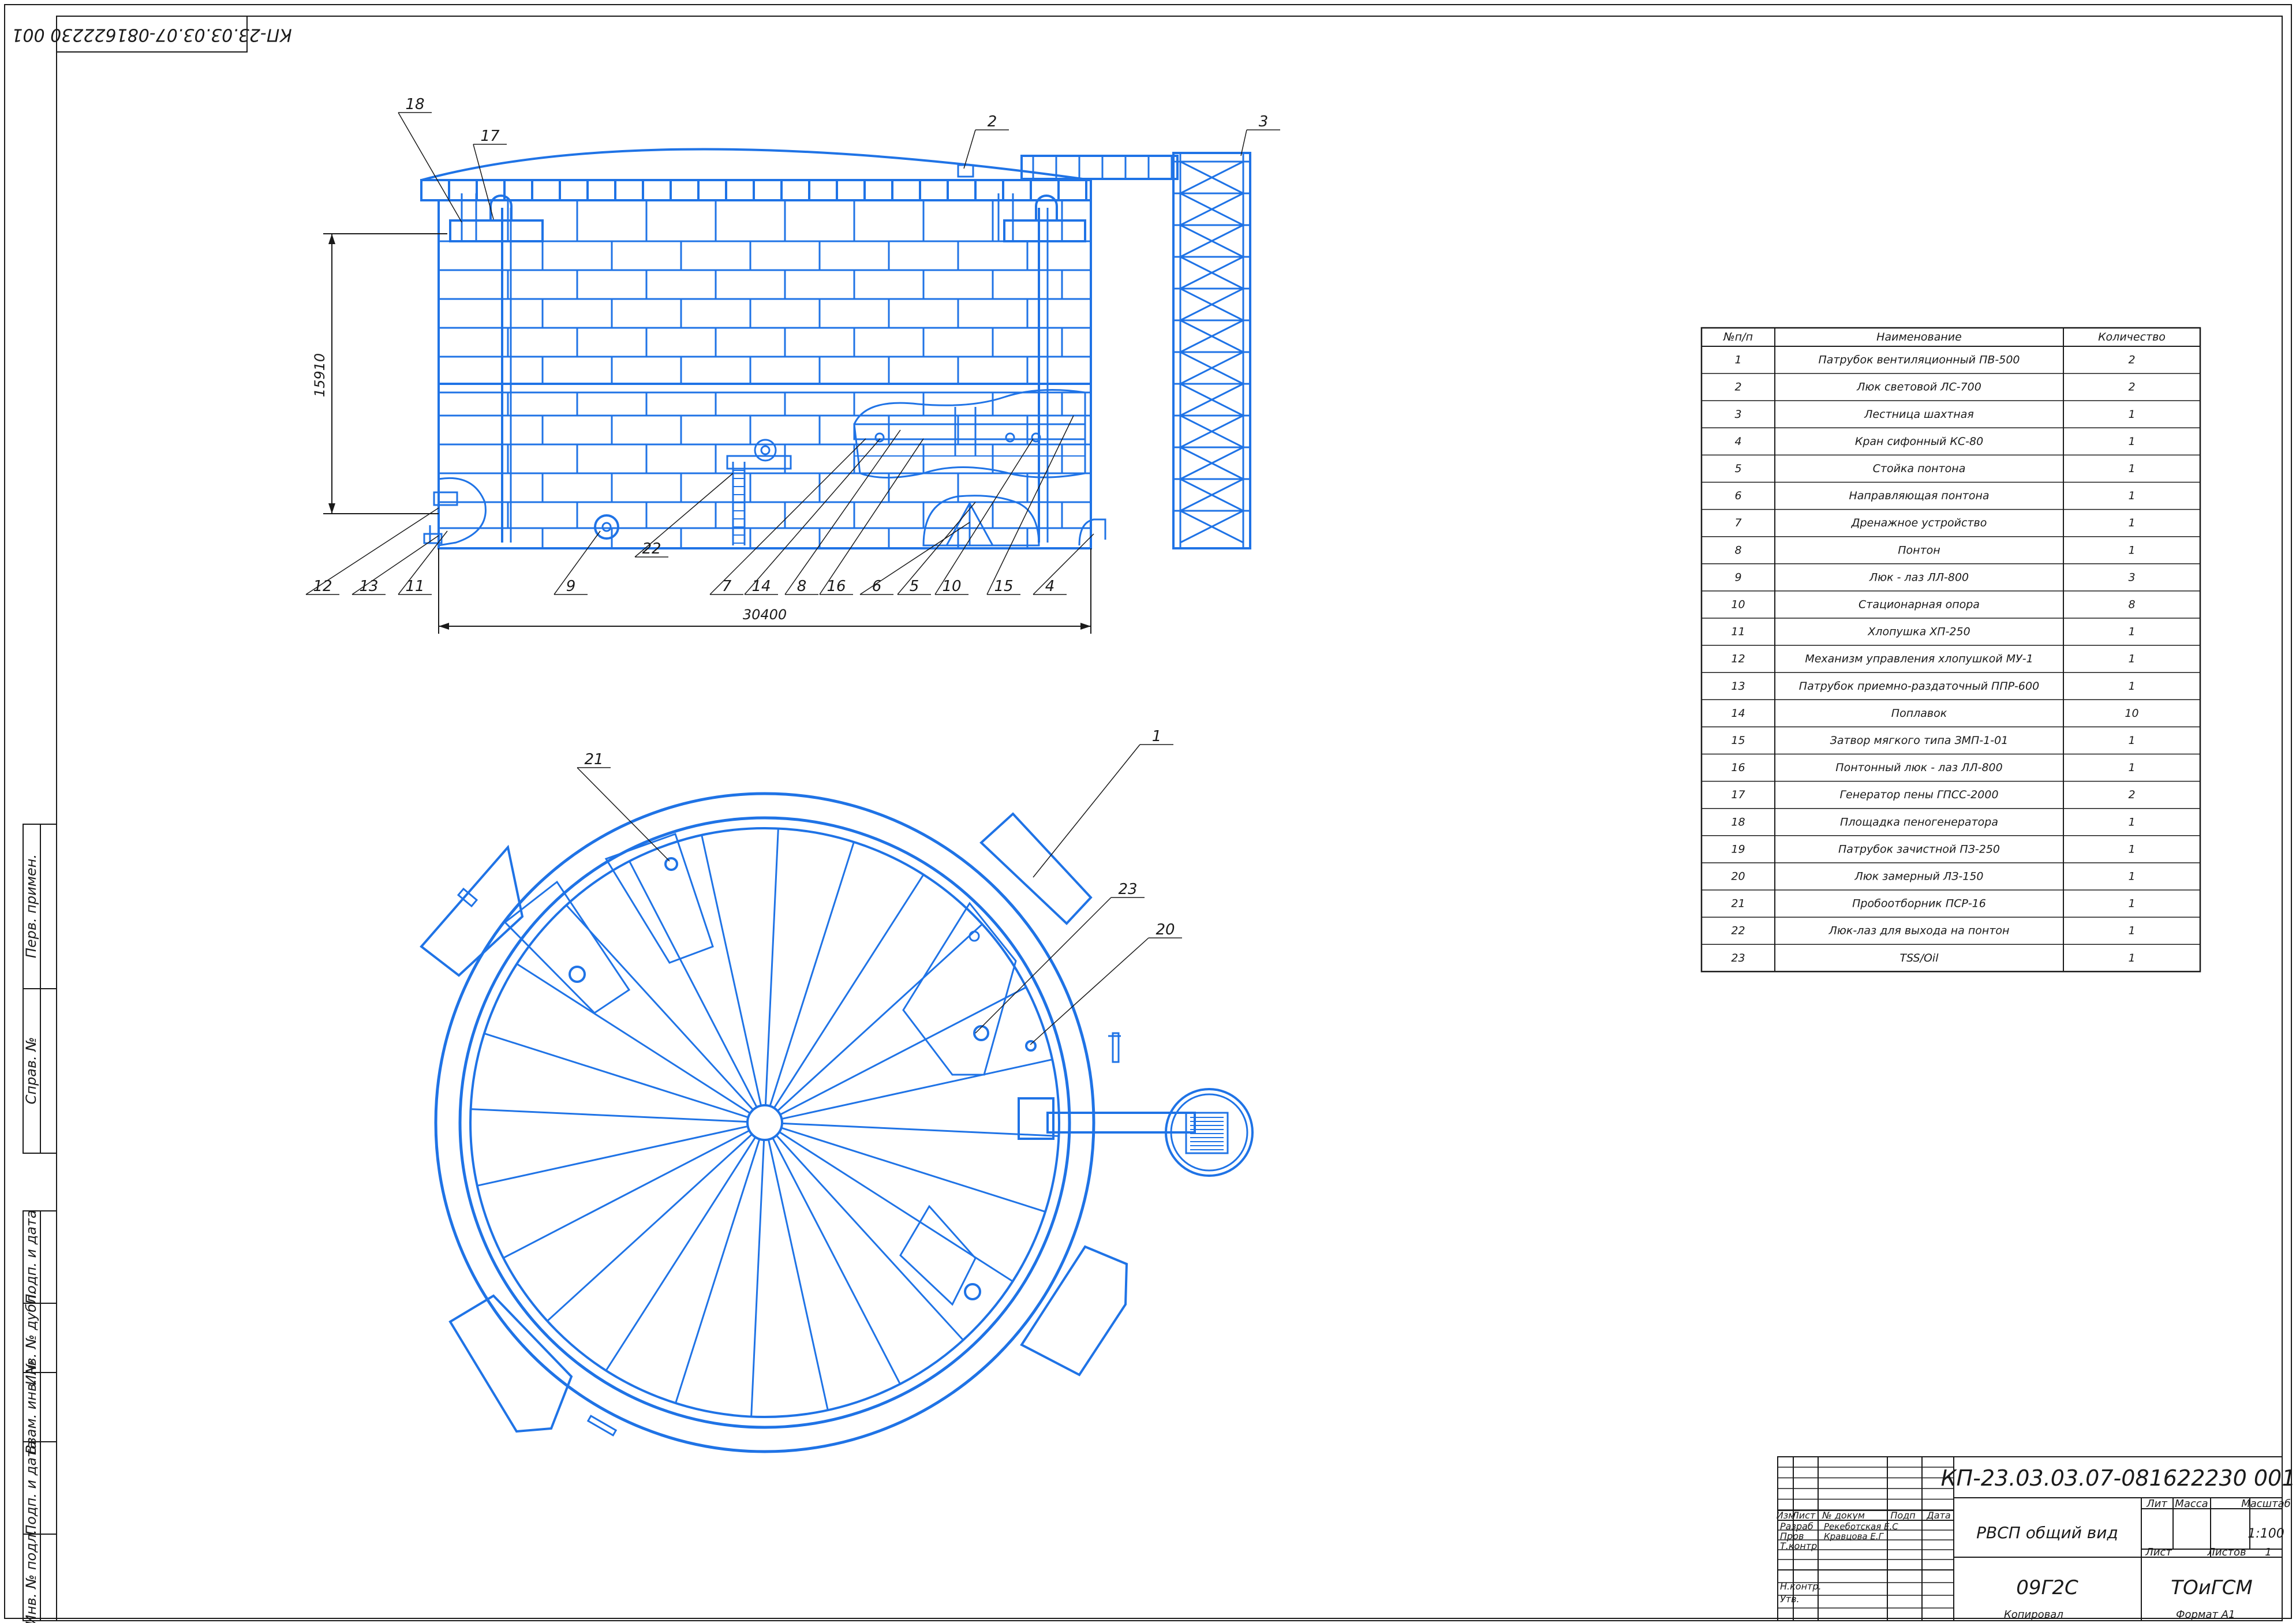 The width and height of the screenshot is (2296, 1623). I want to click on callout-label: 15, so click(1003, 587).